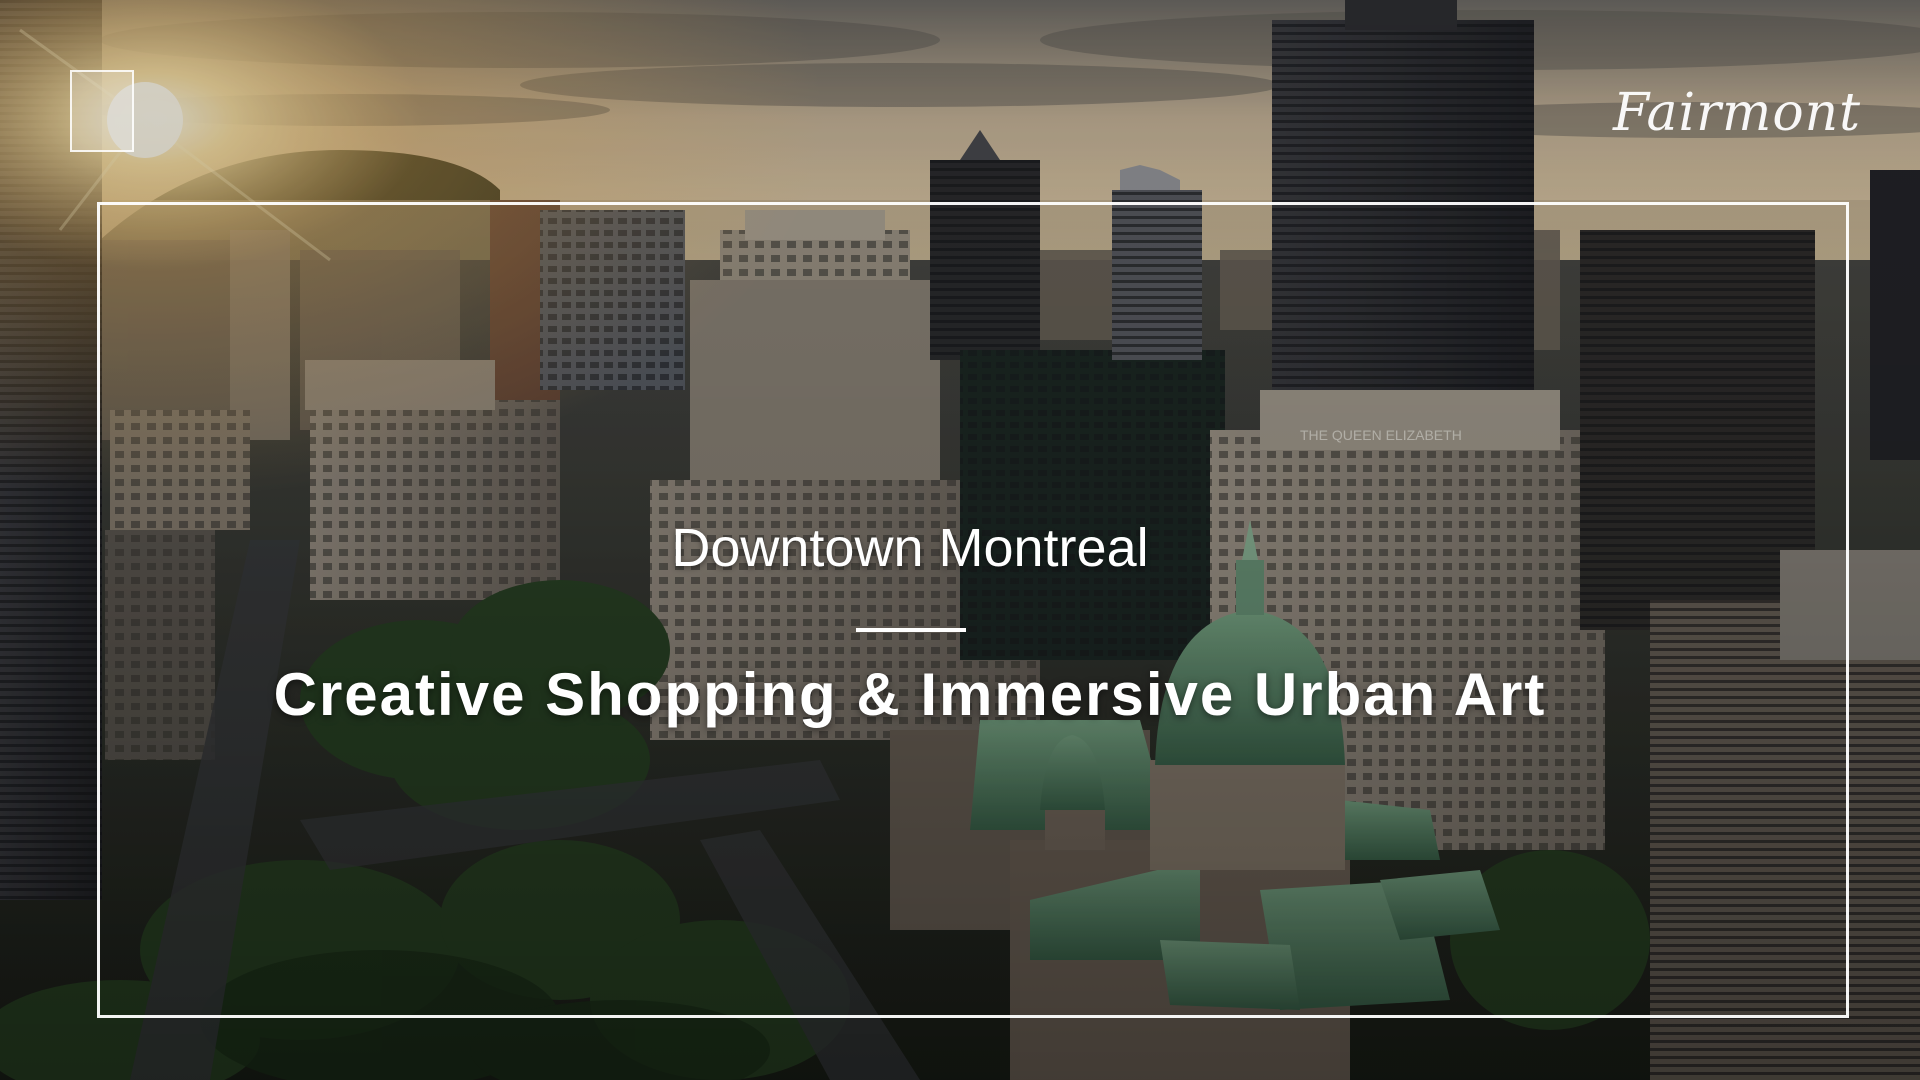 The image size is (1920, 1080). I want to click on left-badge-logo, so click(102, 111).